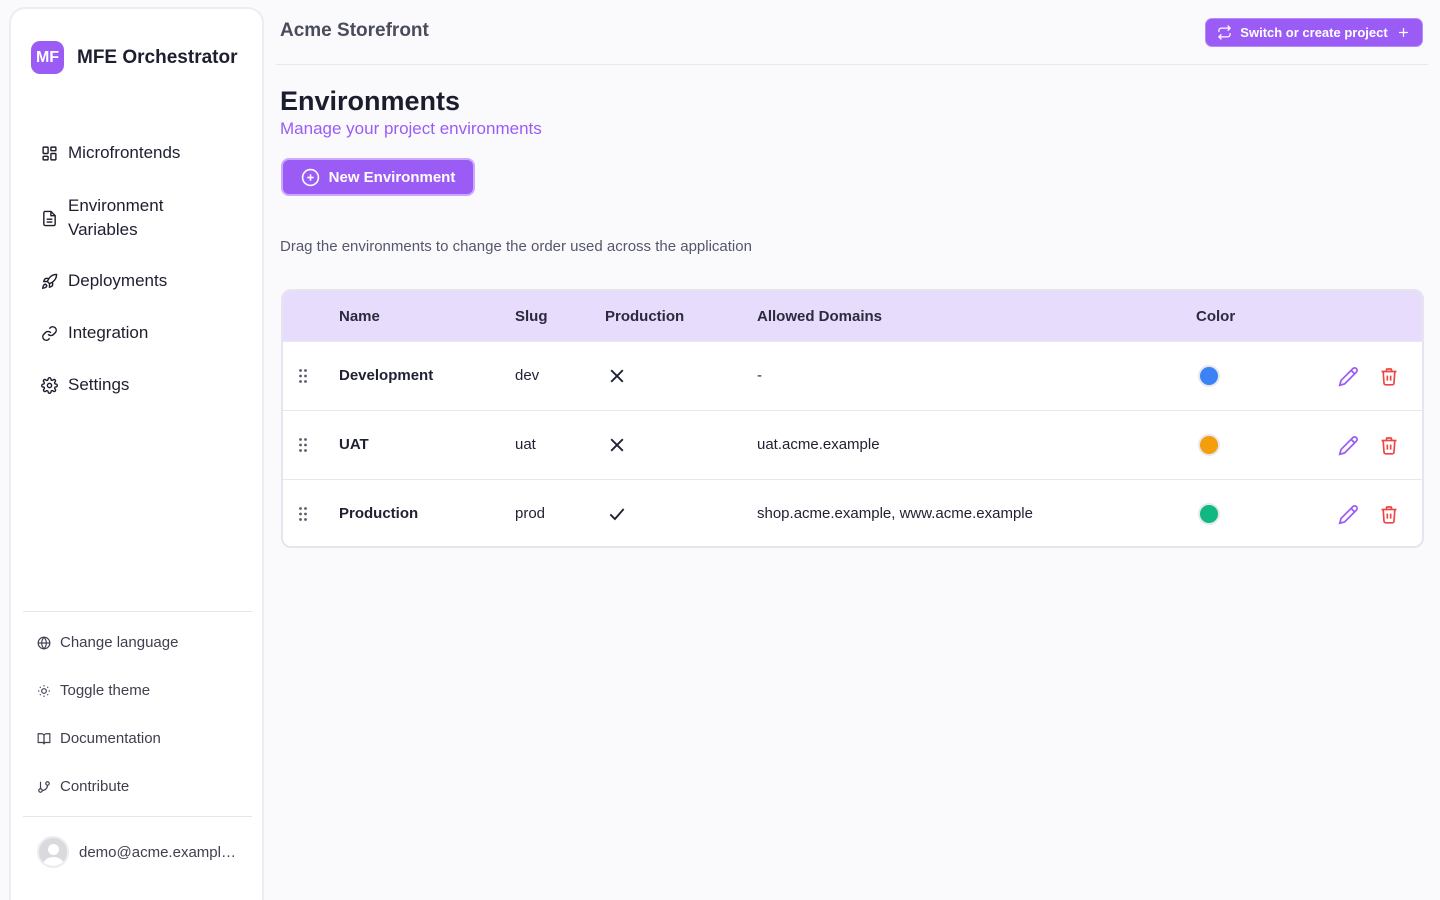  I want to click on util-label: Change language, so click(119, 642).